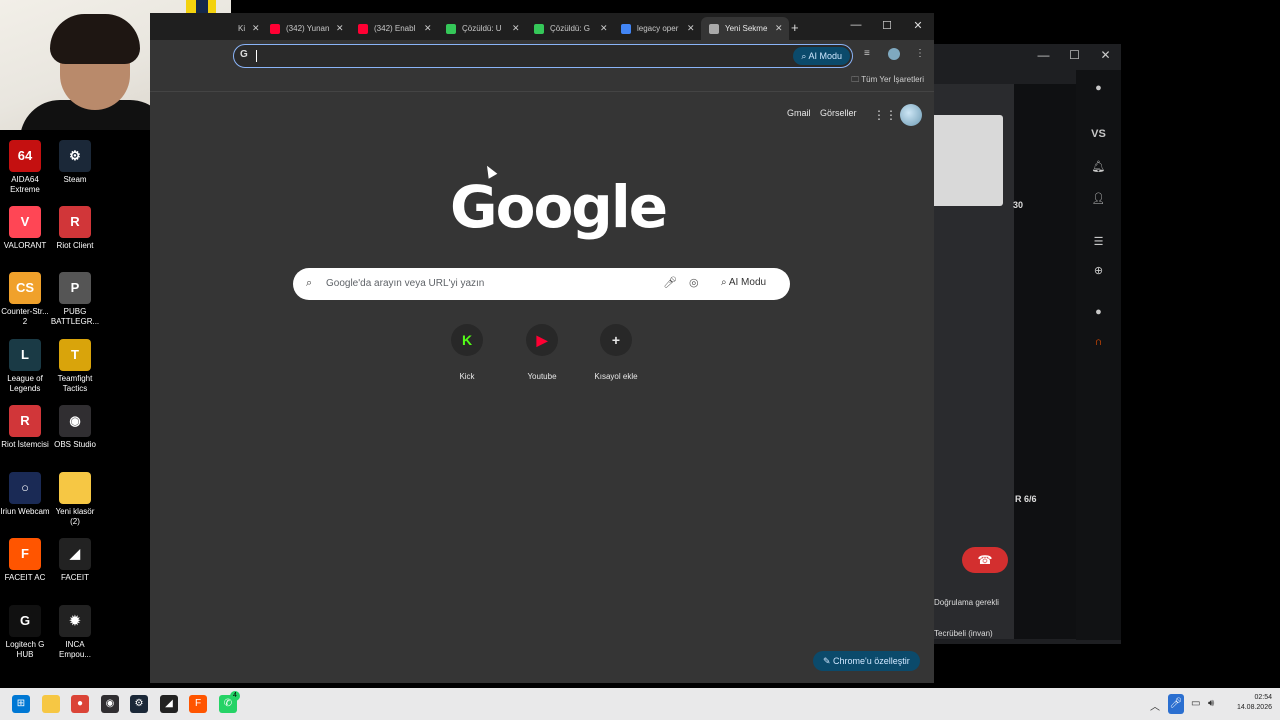 The width and height of the screenshot is (1280, 720). I want to click on ai-mode-button: ⌕ AI Modu, so click(821, 56).